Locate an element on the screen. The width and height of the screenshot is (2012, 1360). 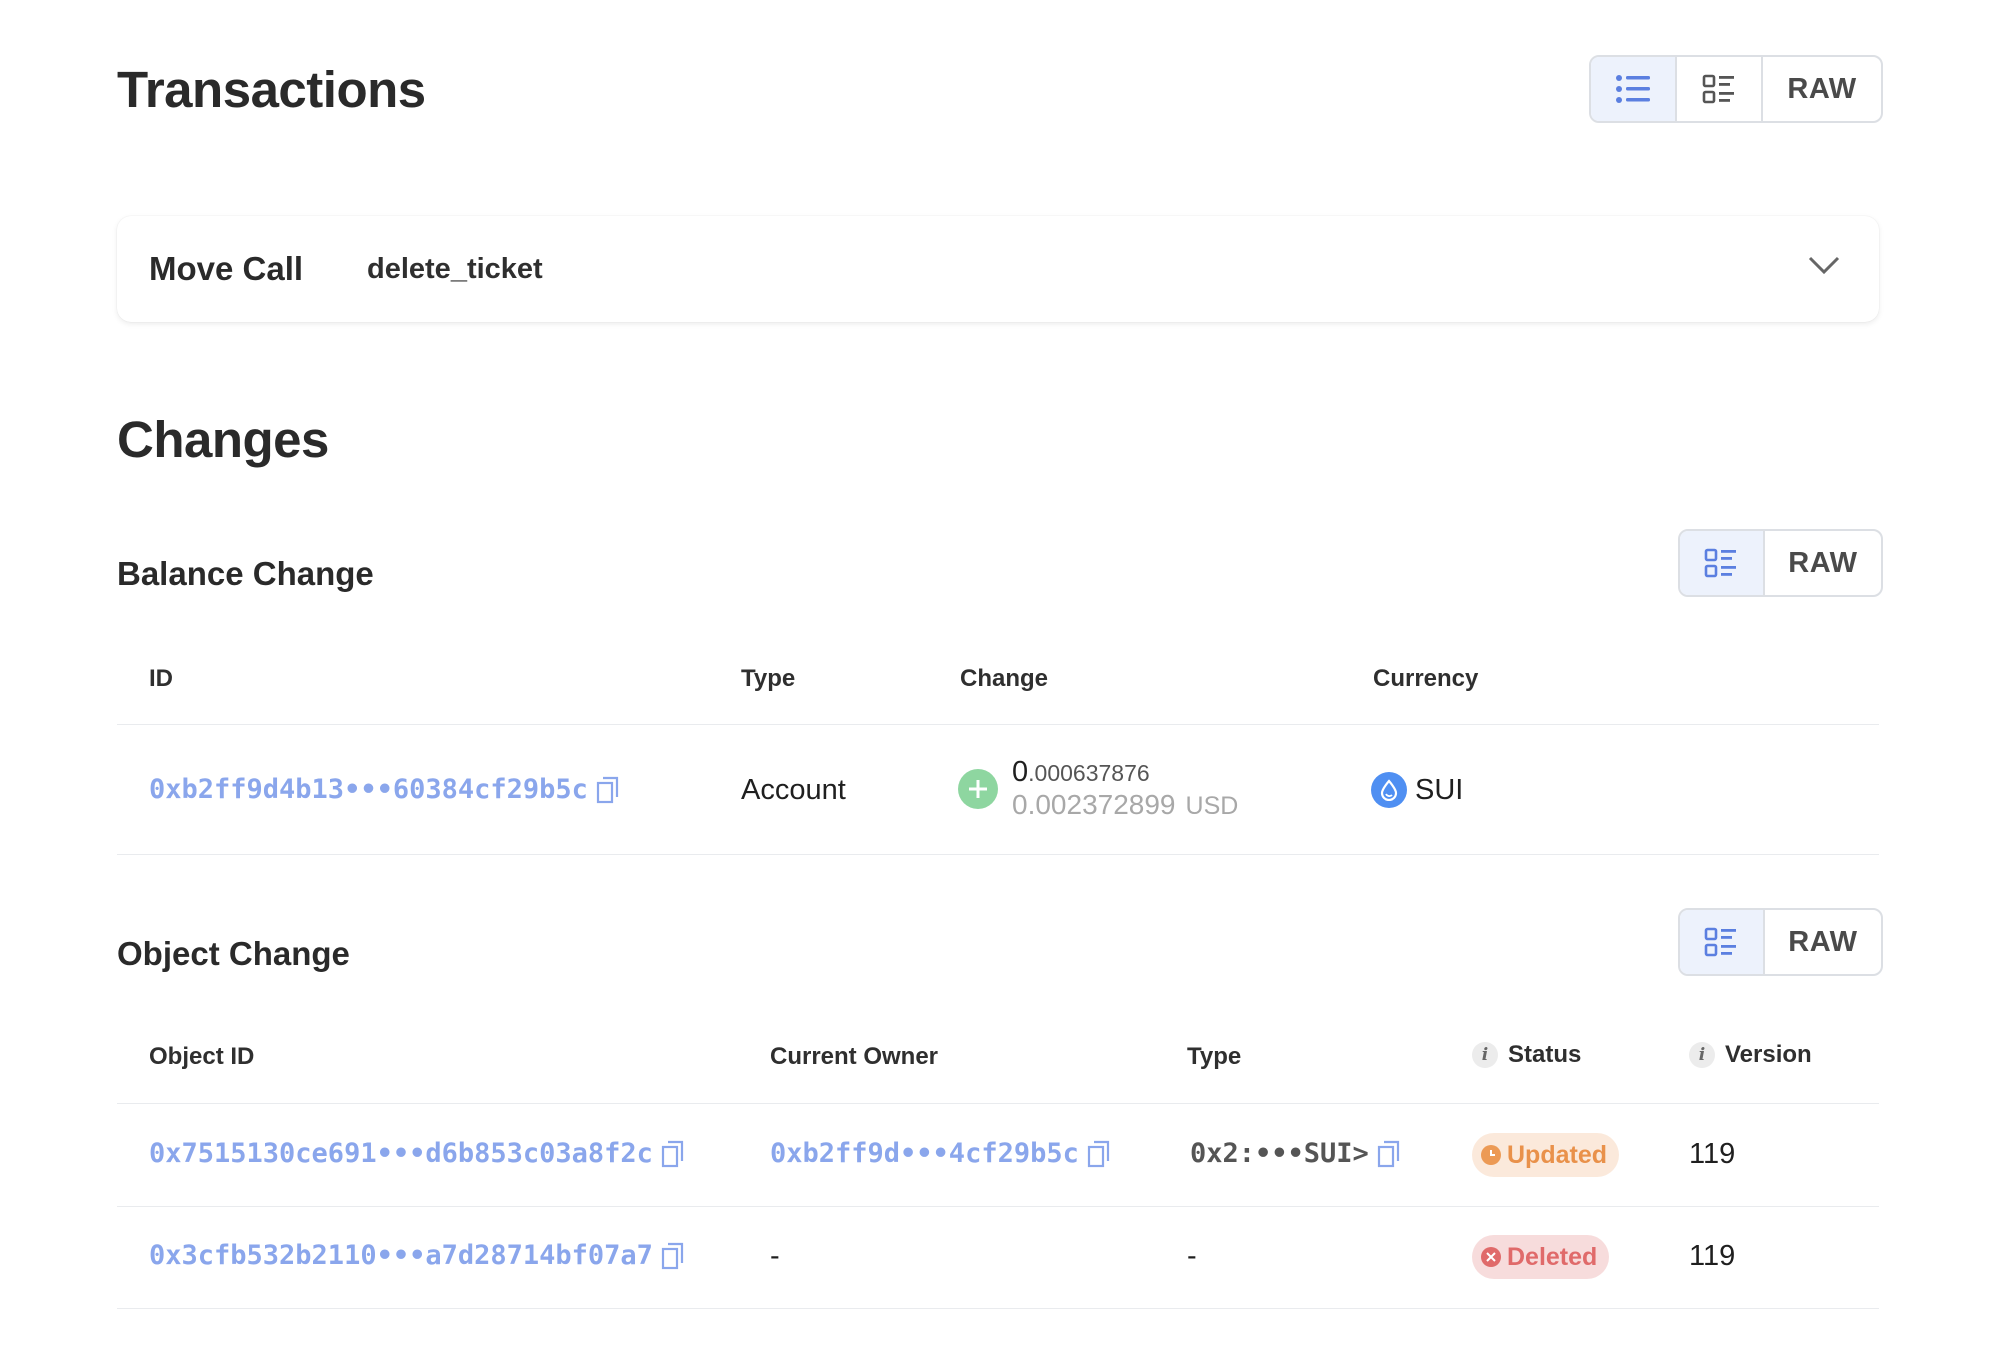
object-row-2-type: - is located at coordinates (1192, 1256).